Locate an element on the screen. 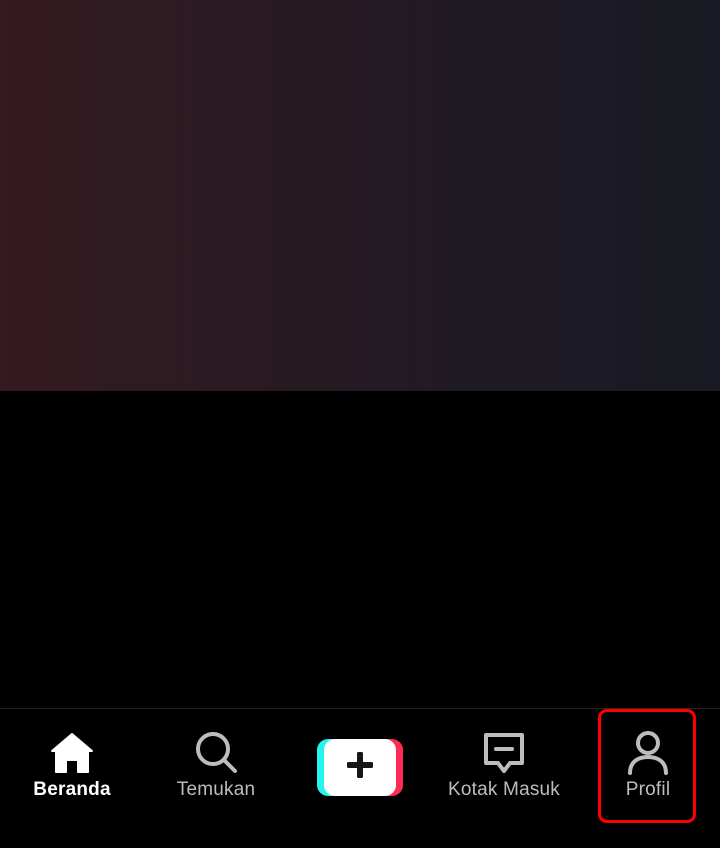 The image size is (720, 848). tab-profile-label: Profil is located at coordinates (648, 789).